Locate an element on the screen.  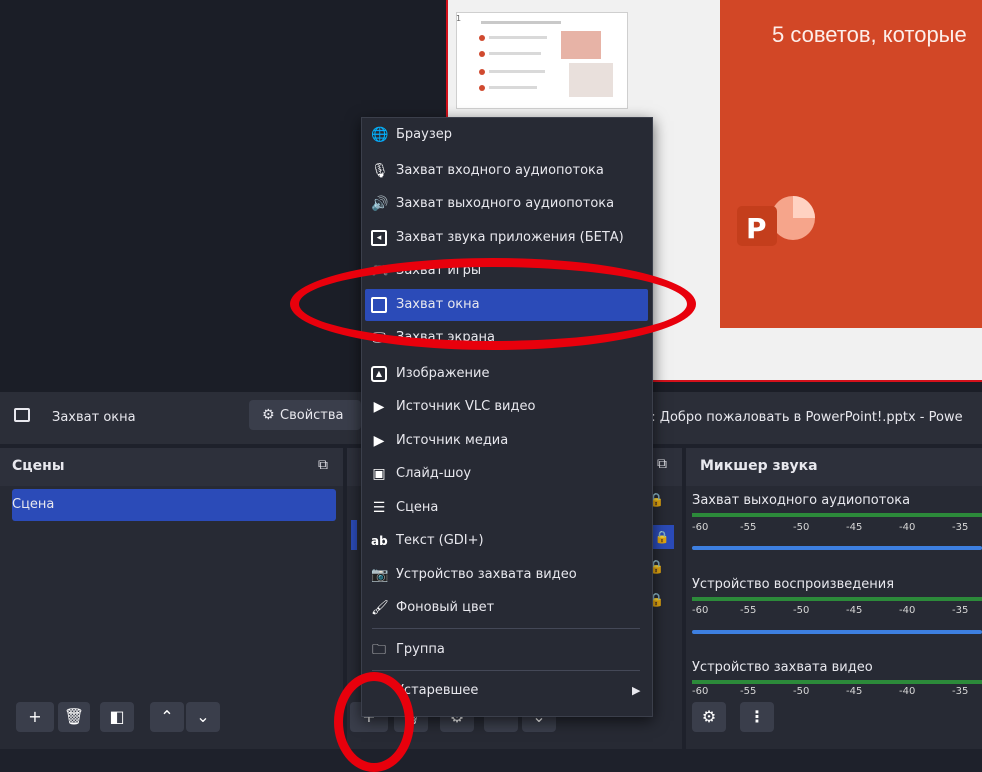
powerpoint-logo-icon: P is located at coordinates (776, 221).